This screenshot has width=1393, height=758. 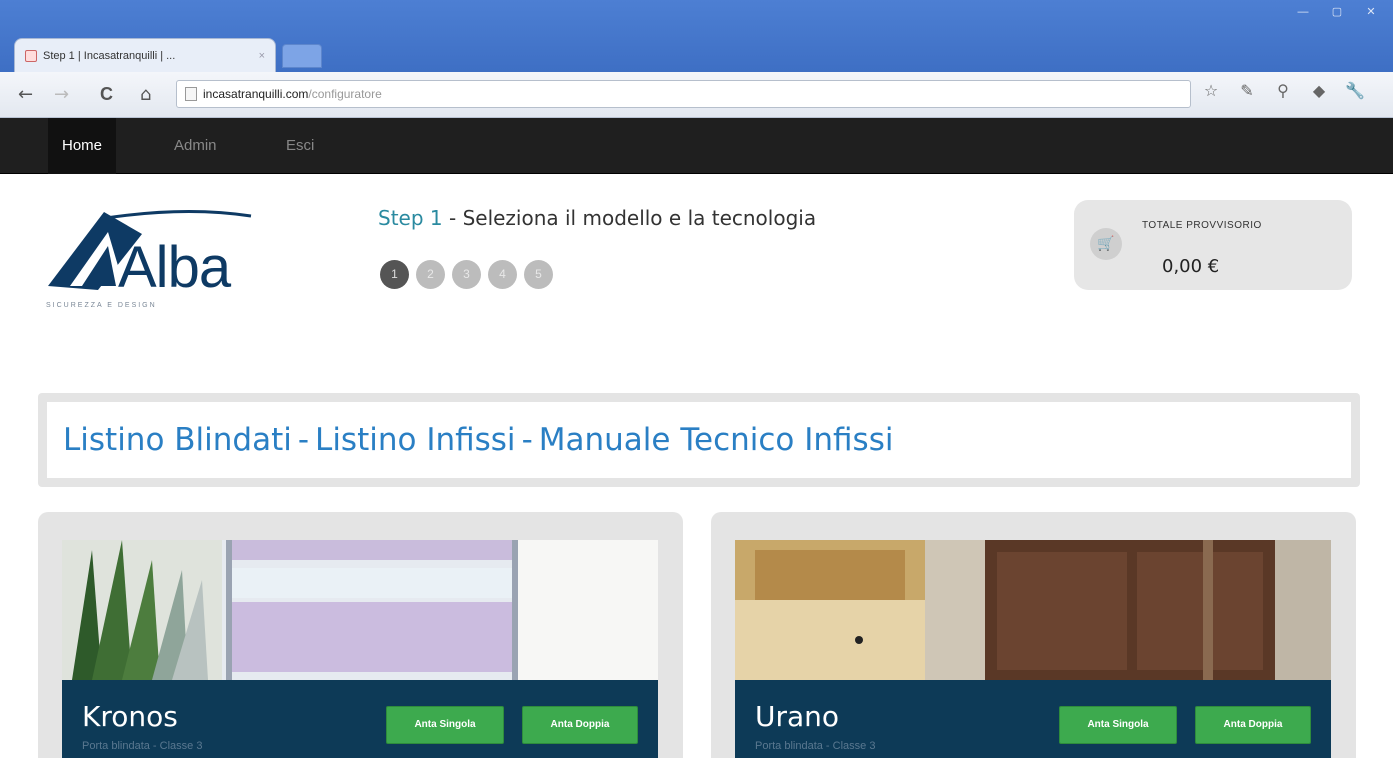 I want to click on nav-esci: Esci, so click(x=300, y=146).